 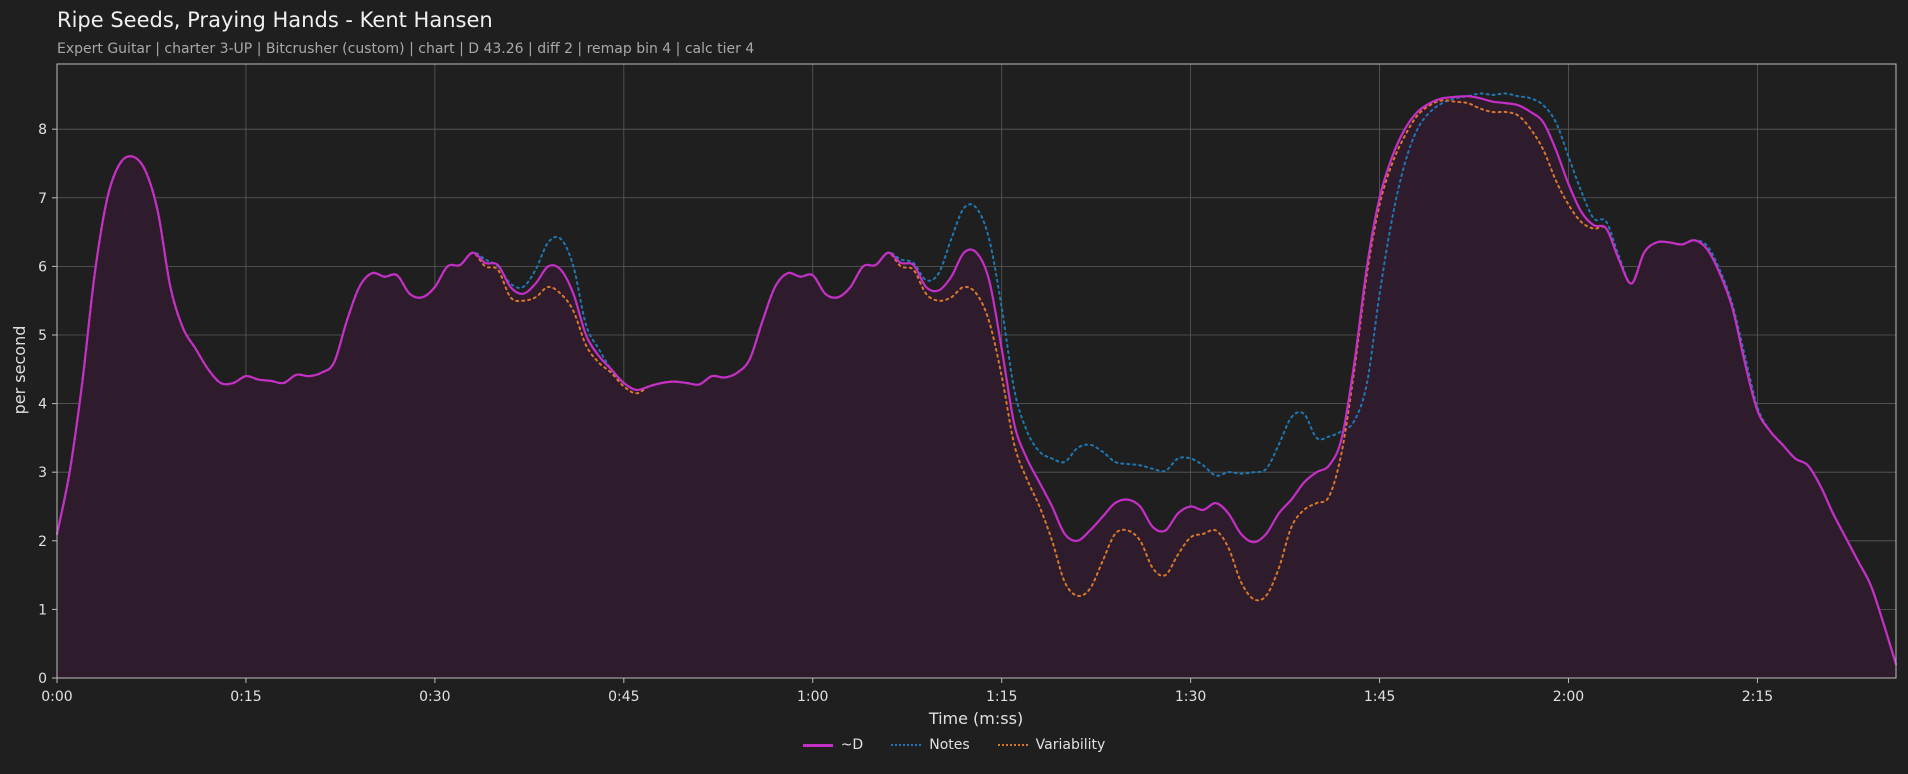 What do you see at coordinates (906, 745) in the screenshot?
I see `legend-swatch-notes` at bounding box center [906, 745].